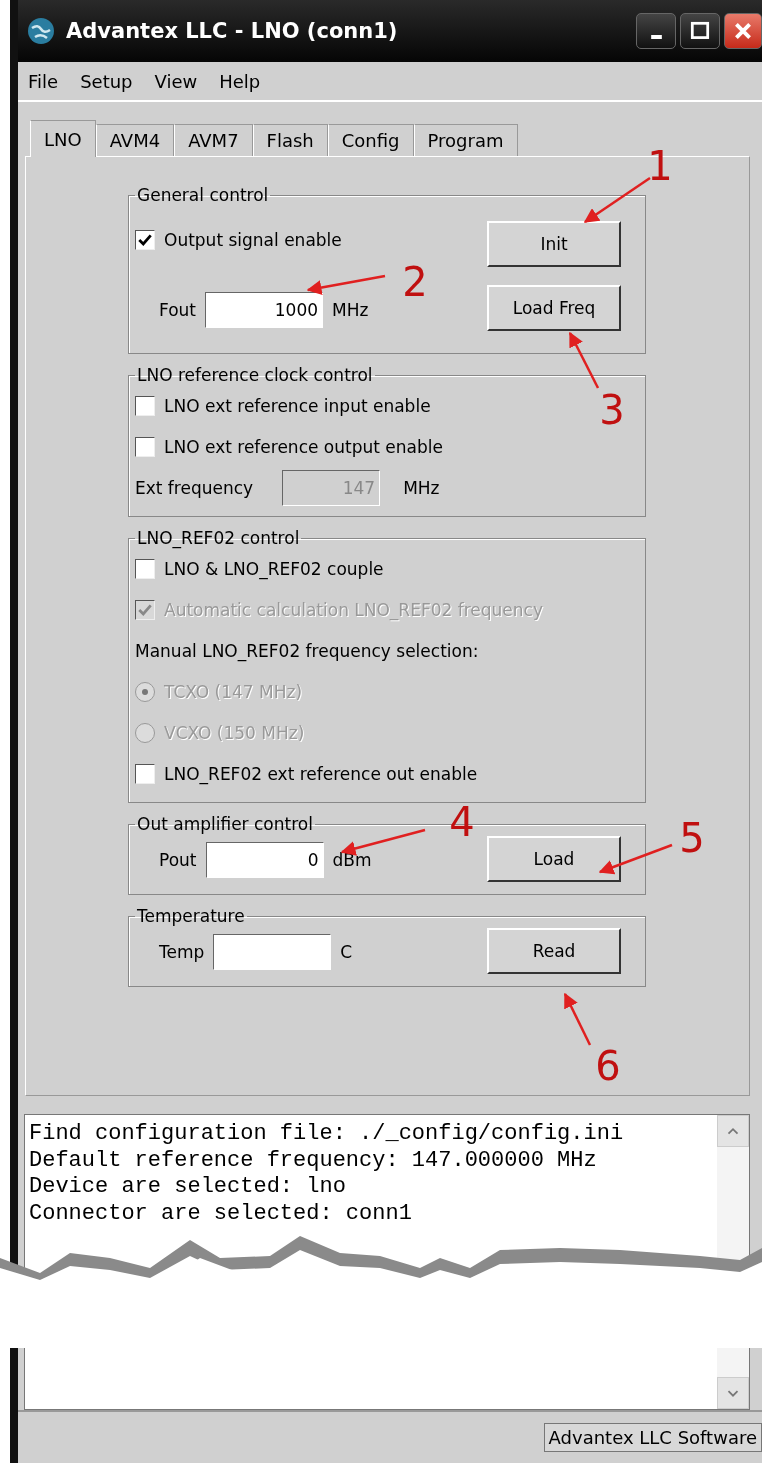 The image size is (762, 1463). What do you see at coordinates (203, 195) in the screenshot?
I see `group-title: General control` at bounding box center [203, 195].